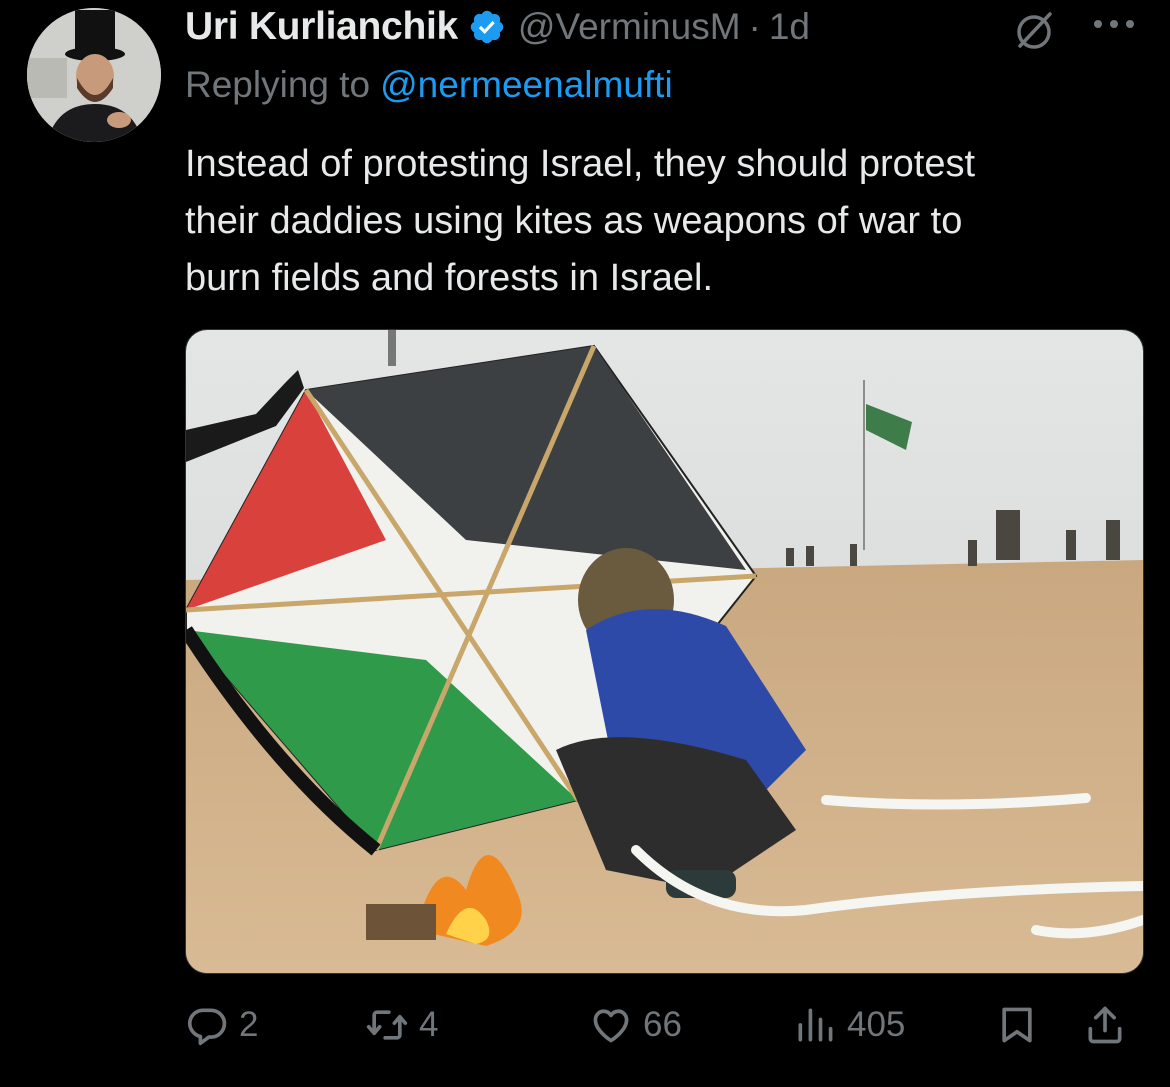 Image resolution: width=1170 pixels, height=1087 pixels. I want to click on reply-count: 2, so click(249, 1024).